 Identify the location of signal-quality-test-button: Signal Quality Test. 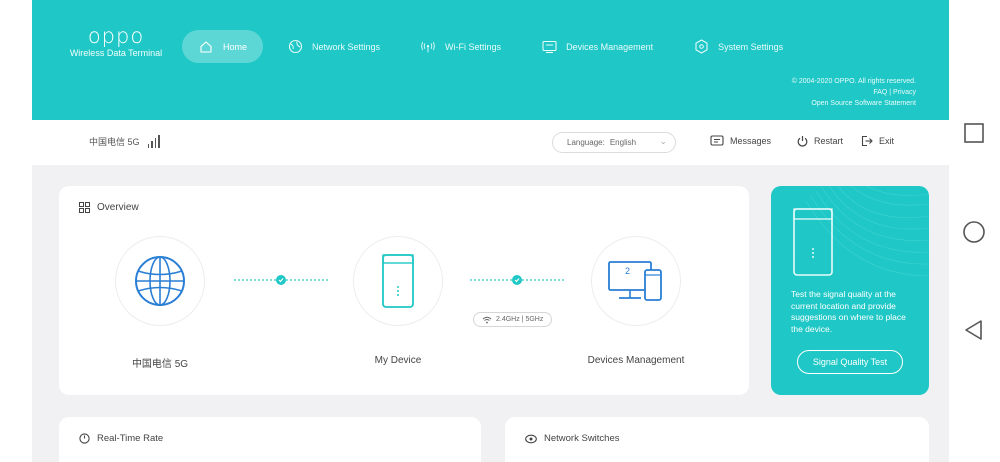
(850, 362).